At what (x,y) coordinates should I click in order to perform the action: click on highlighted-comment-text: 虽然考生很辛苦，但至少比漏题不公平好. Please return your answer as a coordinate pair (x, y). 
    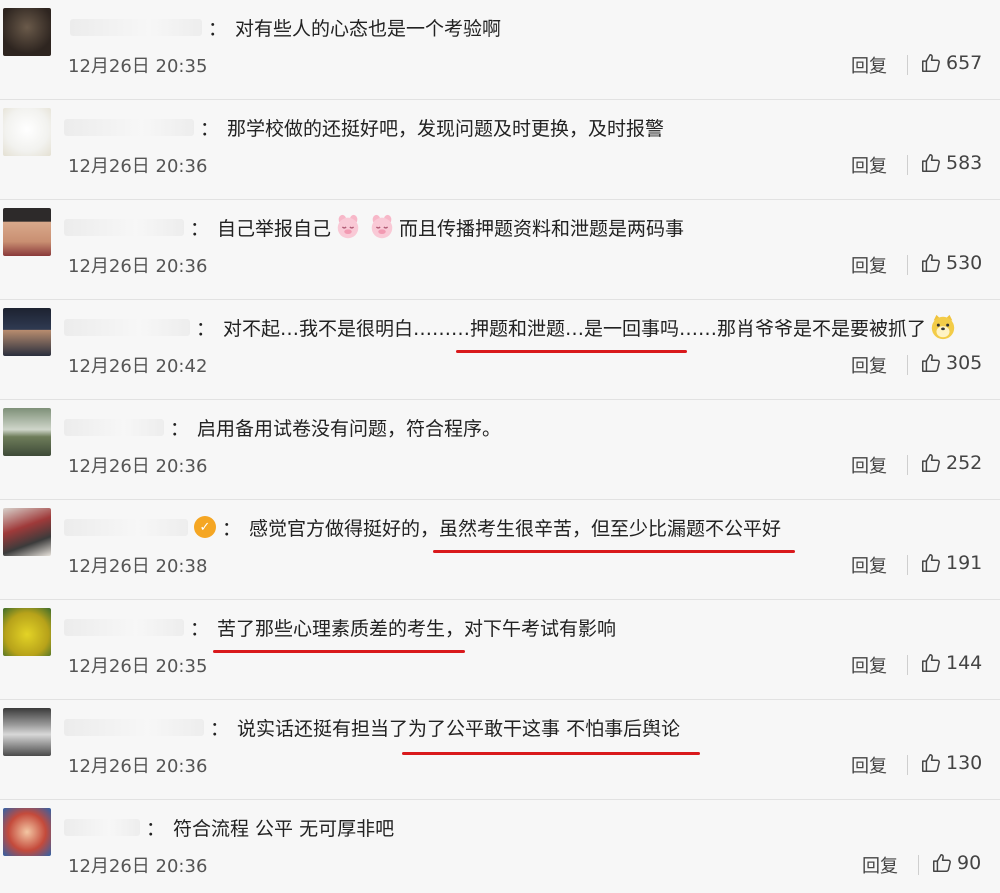
    Looking at the image, I should click on (614, 533).